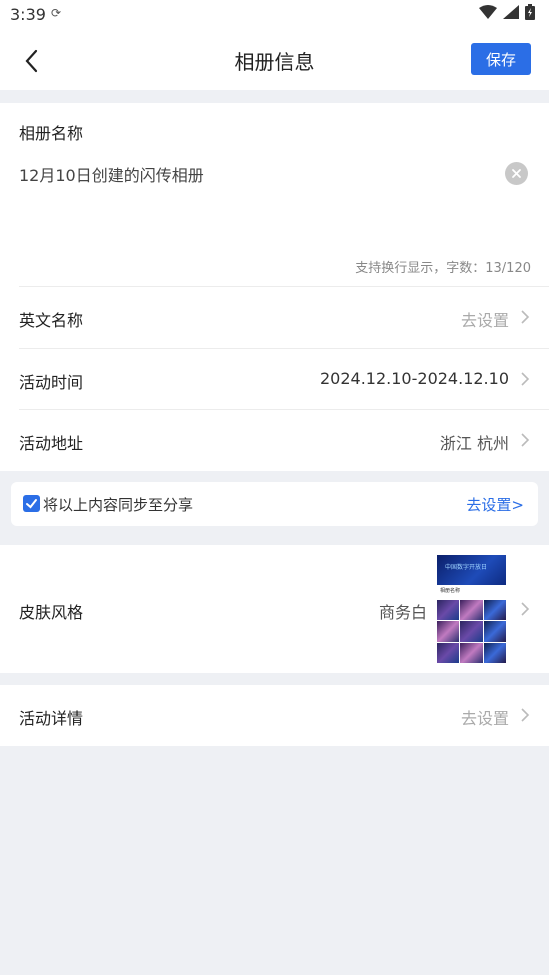 This screenshot has width=549, height=975. I want to click on activity-time-value: 2024.12.10-2024.12.10, so click(414, 378).